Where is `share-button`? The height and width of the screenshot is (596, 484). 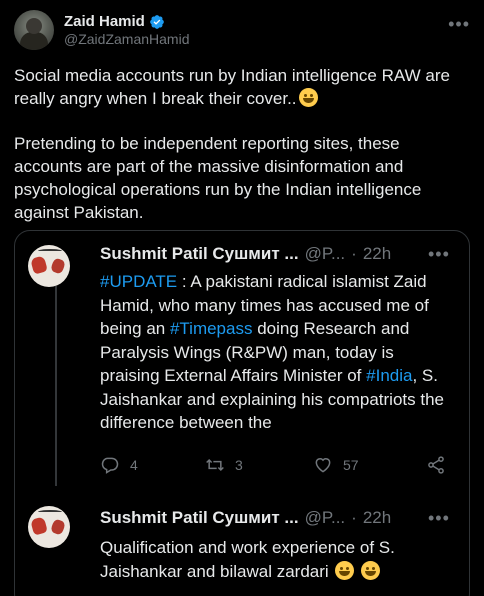 share-button is located at coordinates (436, 465).